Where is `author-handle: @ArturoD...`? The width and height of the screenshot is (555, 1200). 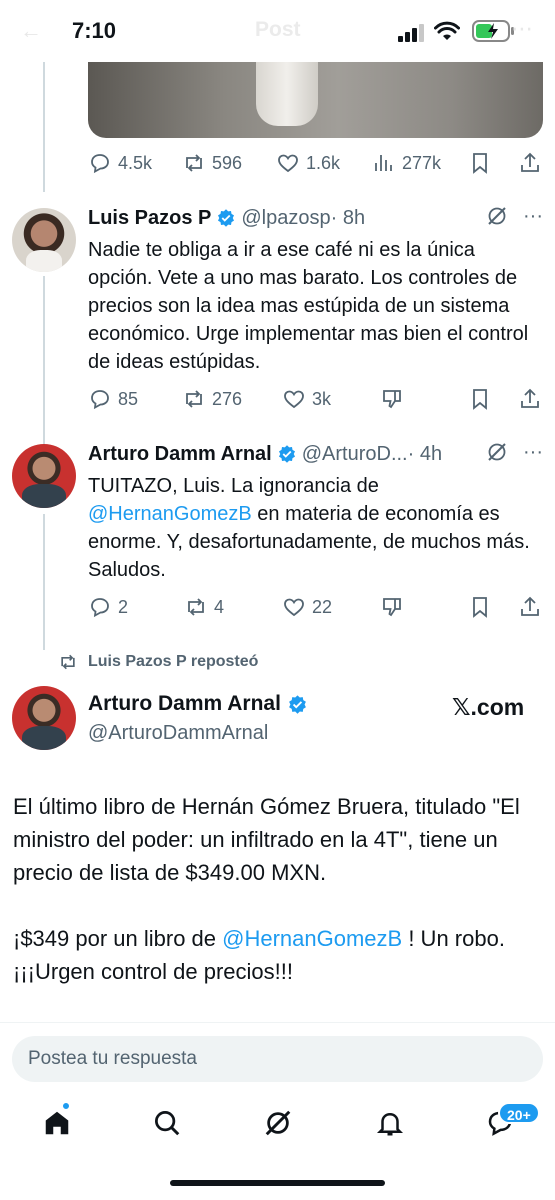
author-handle: @ArturoD... is located at coordinates (355, 454).